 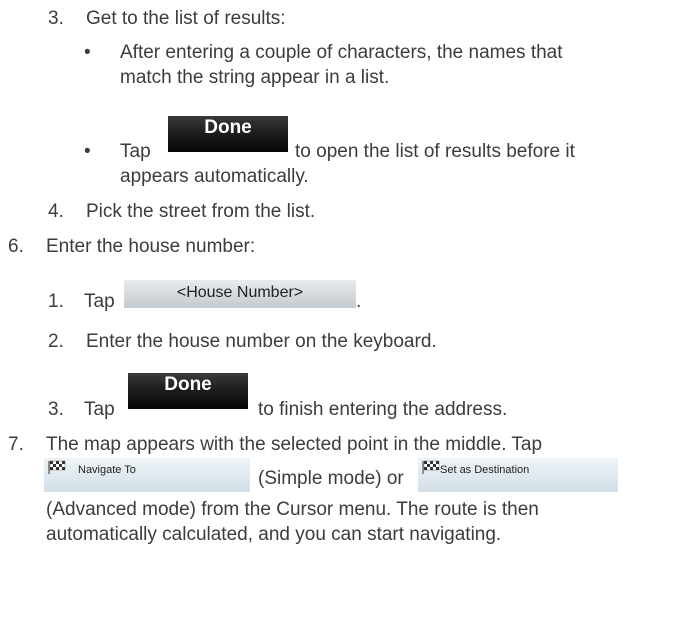 I want to click on done-button-2: Done, so click(x=188, y=391).